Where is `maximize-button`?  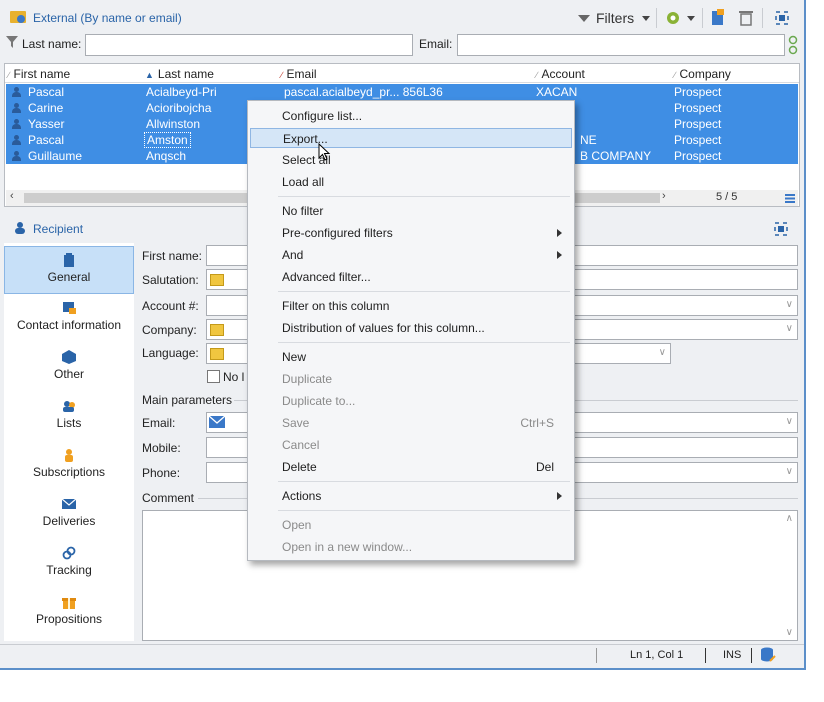 maximize-button is located at coordinates (782, 18).